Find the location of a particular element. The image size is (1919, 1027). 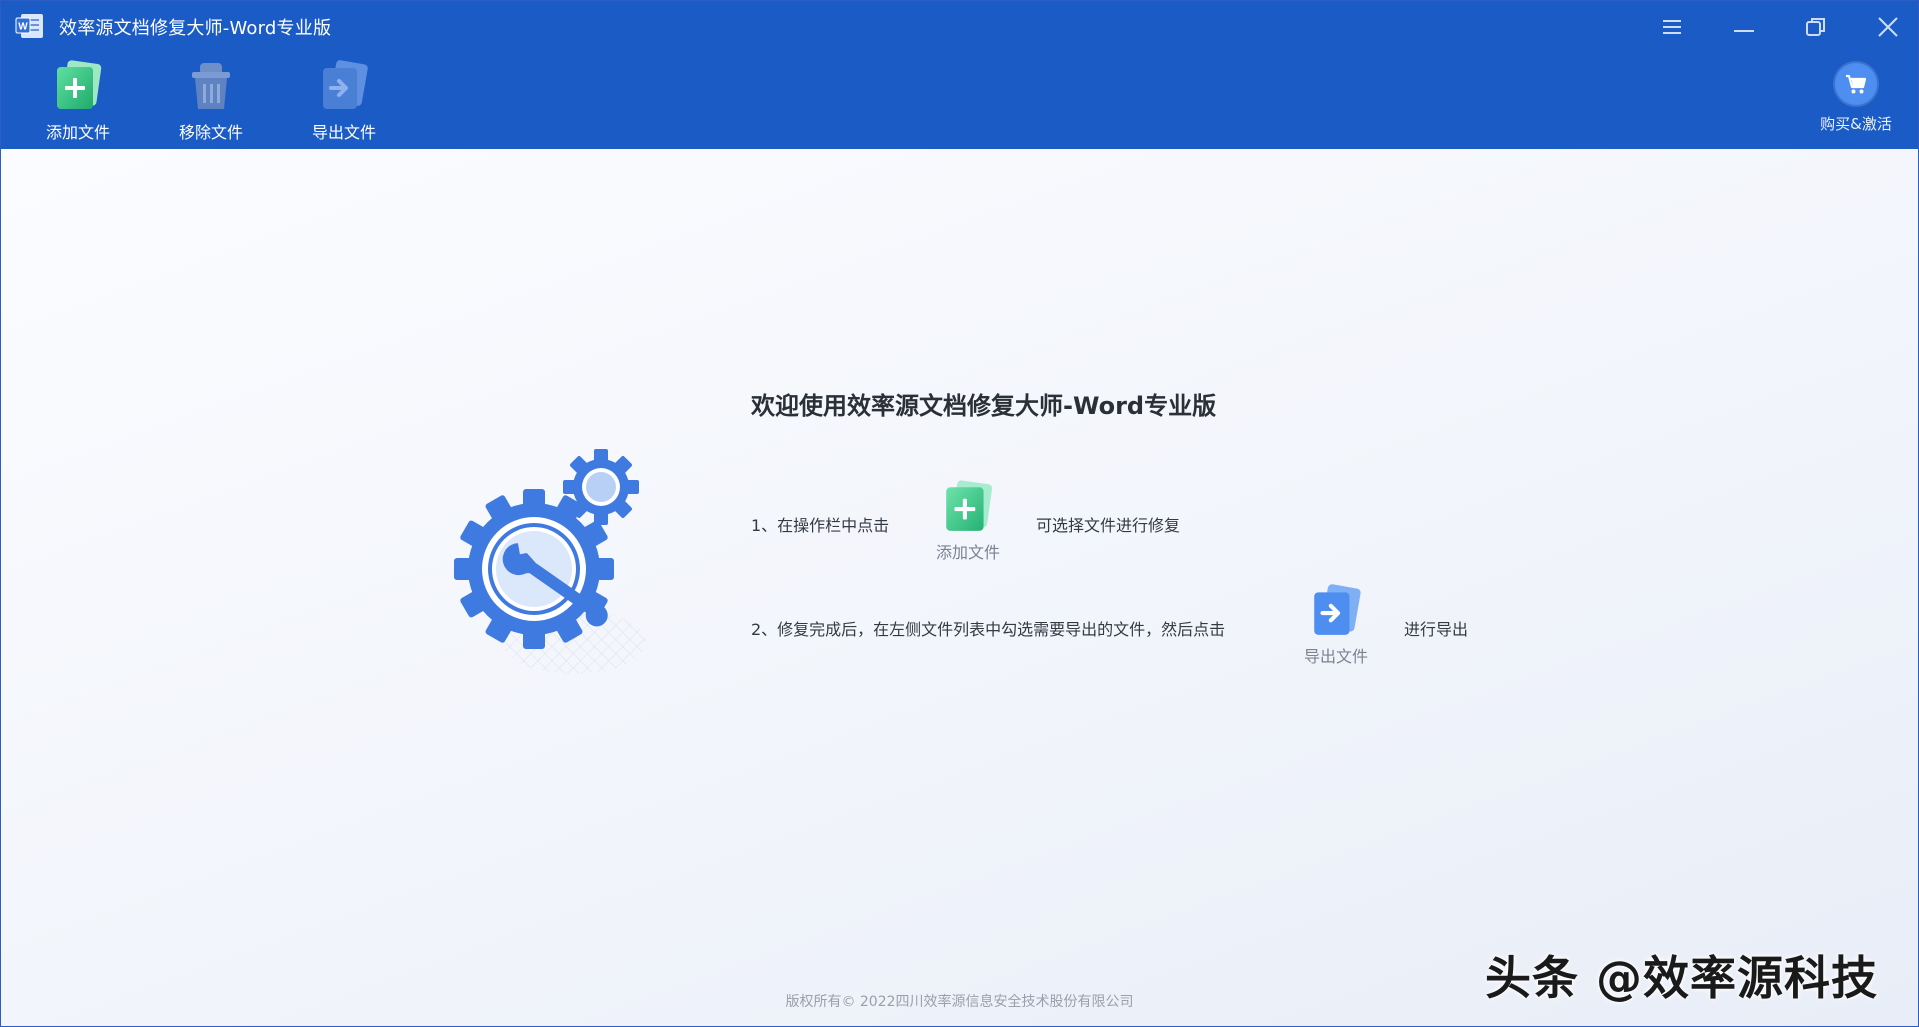

close-button is located at coordinates (1888, 27).